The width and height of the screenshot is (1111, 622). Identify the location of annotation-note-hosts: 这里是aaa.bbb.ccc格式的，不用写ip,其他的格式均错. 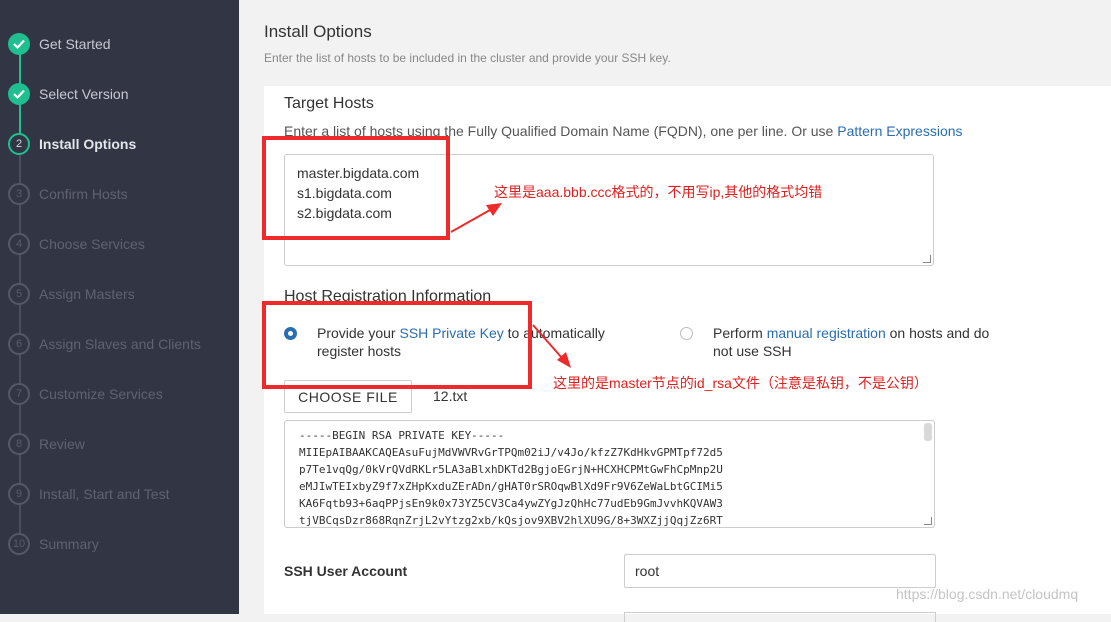
(658, 192).